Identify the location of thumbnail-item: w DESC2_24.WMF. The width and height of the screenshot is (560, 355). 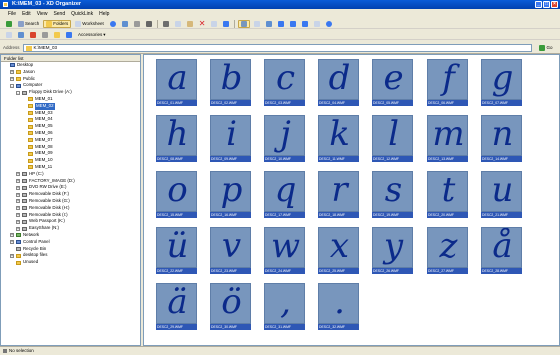
(284, 251).